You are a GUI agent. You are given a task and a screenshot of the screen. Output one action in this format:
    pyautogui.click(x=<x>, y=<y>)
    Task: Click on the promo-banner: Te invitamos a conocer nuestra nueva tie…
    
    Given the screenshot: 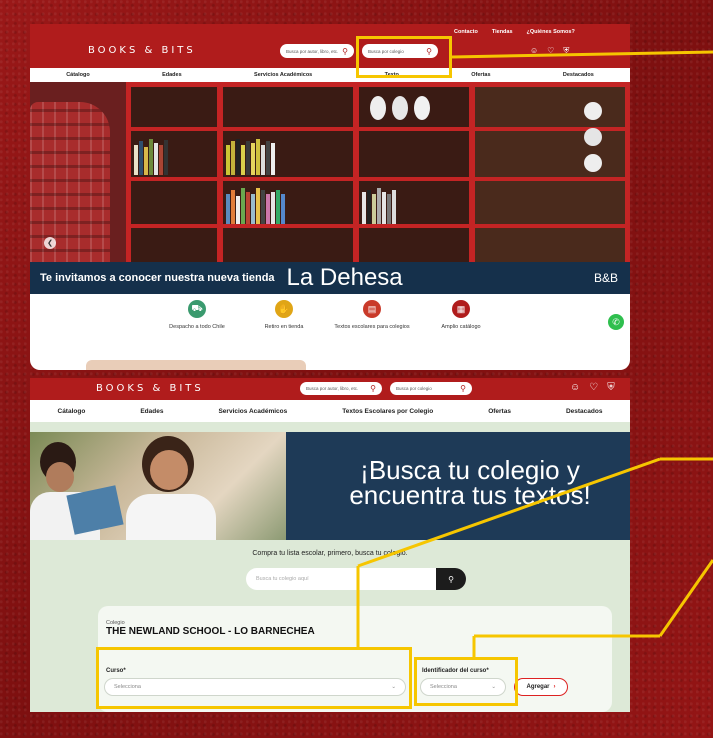 What is the action you would take?
    pyautogui.click(x=330, y=278)
    